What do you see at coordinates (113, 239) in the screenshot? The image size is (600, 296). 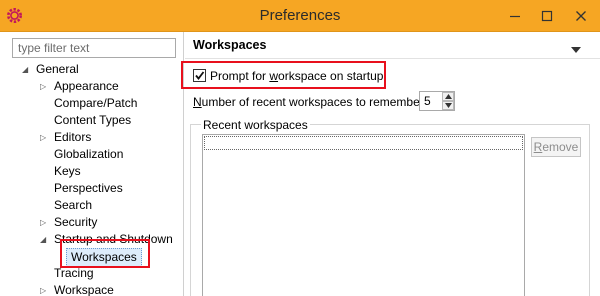 I see `tree-item-label: Startup and Shutdown` at bounding box center [113, 239].